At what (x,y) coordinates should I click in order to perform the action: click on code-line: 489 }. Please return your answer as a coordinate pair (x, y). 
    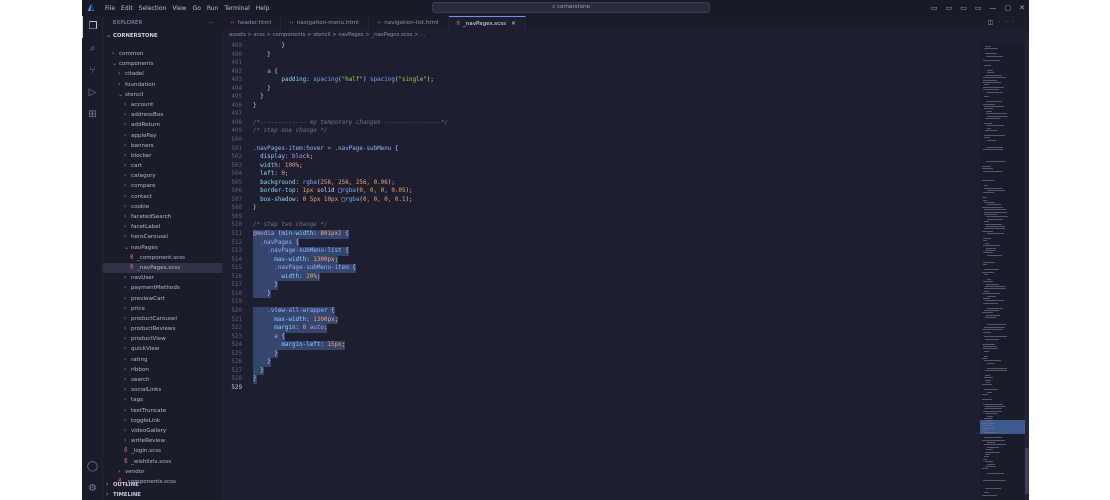
    Looking at the image, I should click on (601, 46).